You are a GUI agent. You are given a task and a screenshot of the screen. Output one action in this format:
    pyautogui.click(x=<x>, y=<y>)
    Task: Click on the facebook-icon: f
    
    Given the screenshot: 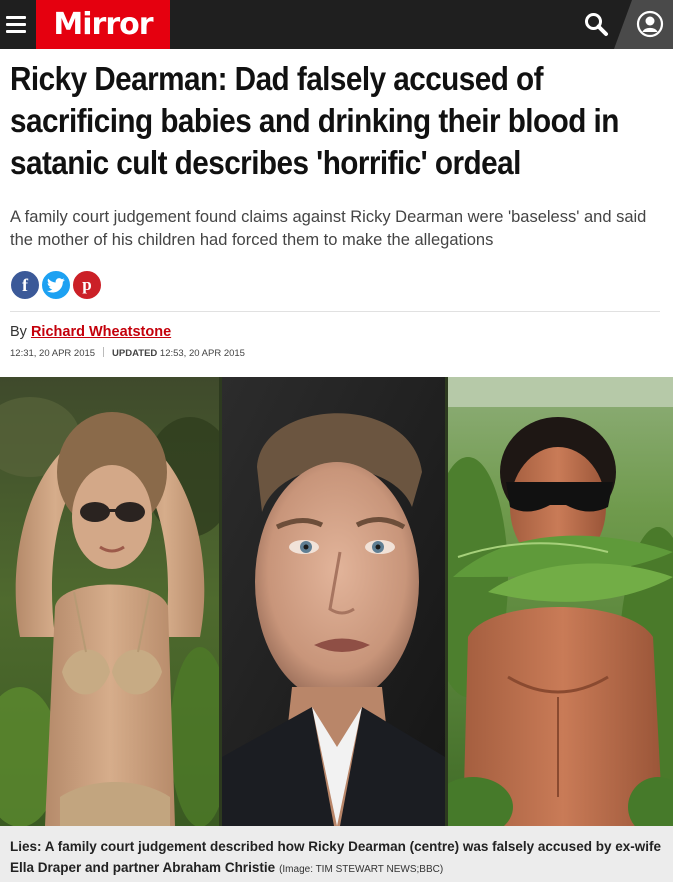 What is the action you would take?
    pyautogui.click(x=25, y=284)
    